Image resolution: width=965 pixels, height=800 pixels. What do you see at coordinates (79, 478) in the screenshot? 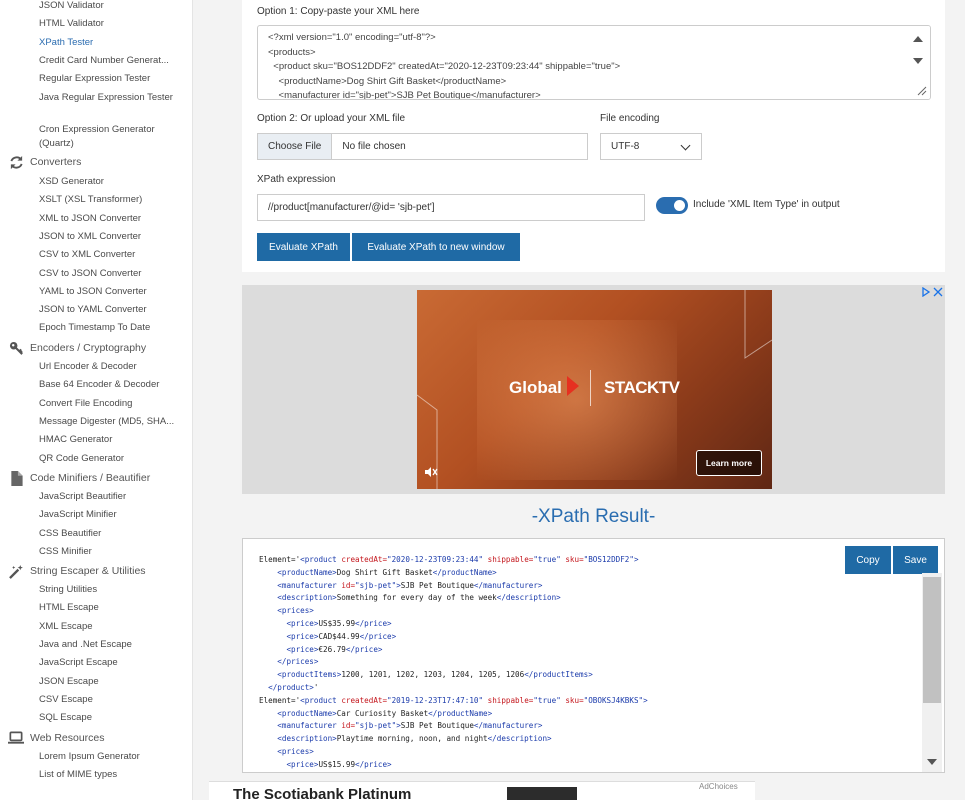
I see `sidebar-category-minifiers: Code Minifiers / Beautifier` at bounding box center [79, 478].